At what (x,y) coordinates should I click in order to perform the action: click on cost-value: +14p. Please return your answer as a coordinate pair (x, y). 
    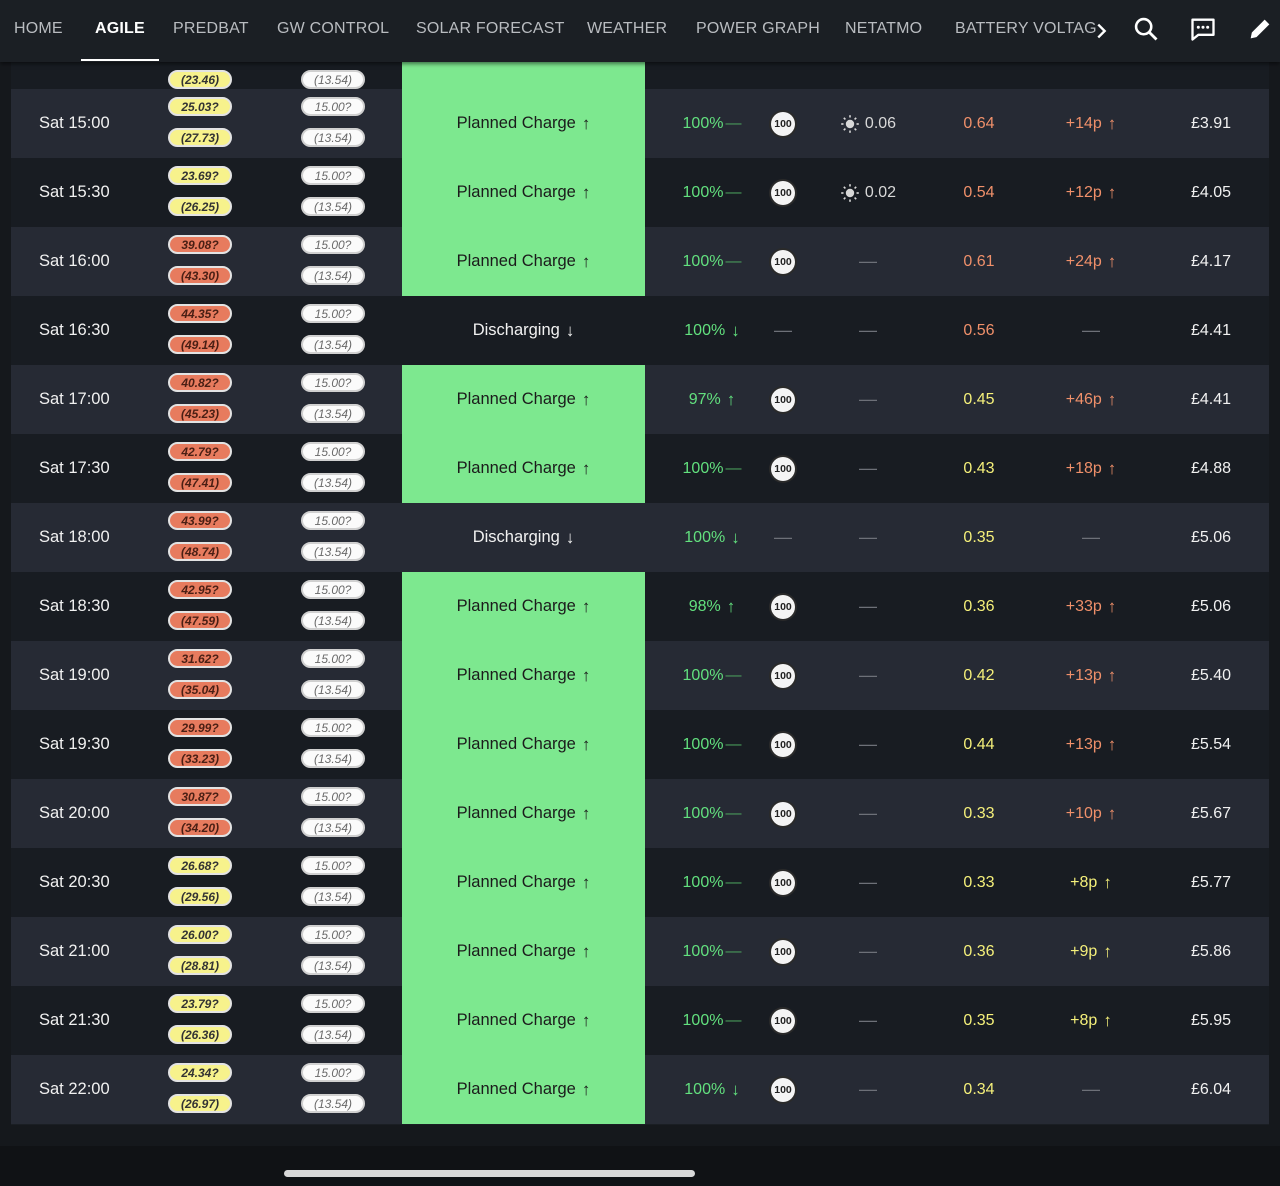
    Looking at the image, I should click on (1083, 123).